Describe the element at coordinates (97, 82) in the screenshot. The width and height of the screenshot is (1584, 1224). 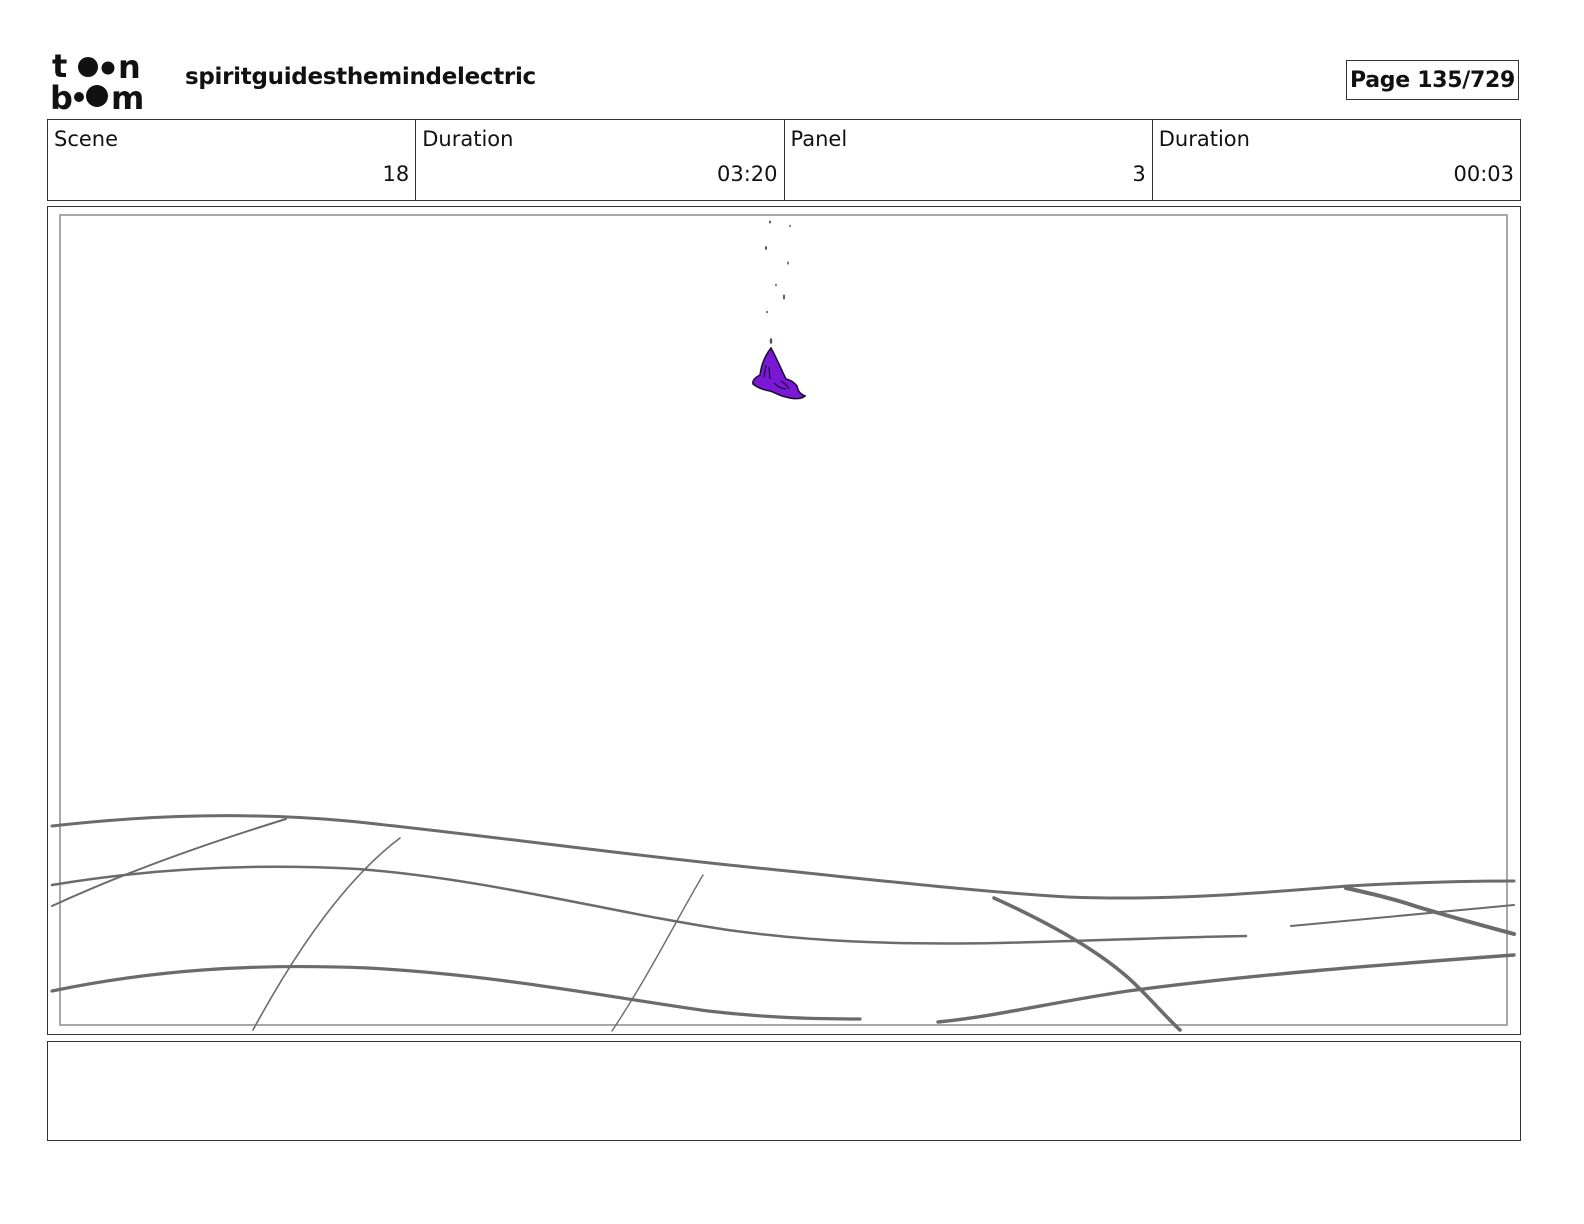
I see `toon-boom-logo-icon: t n b m` at that location.